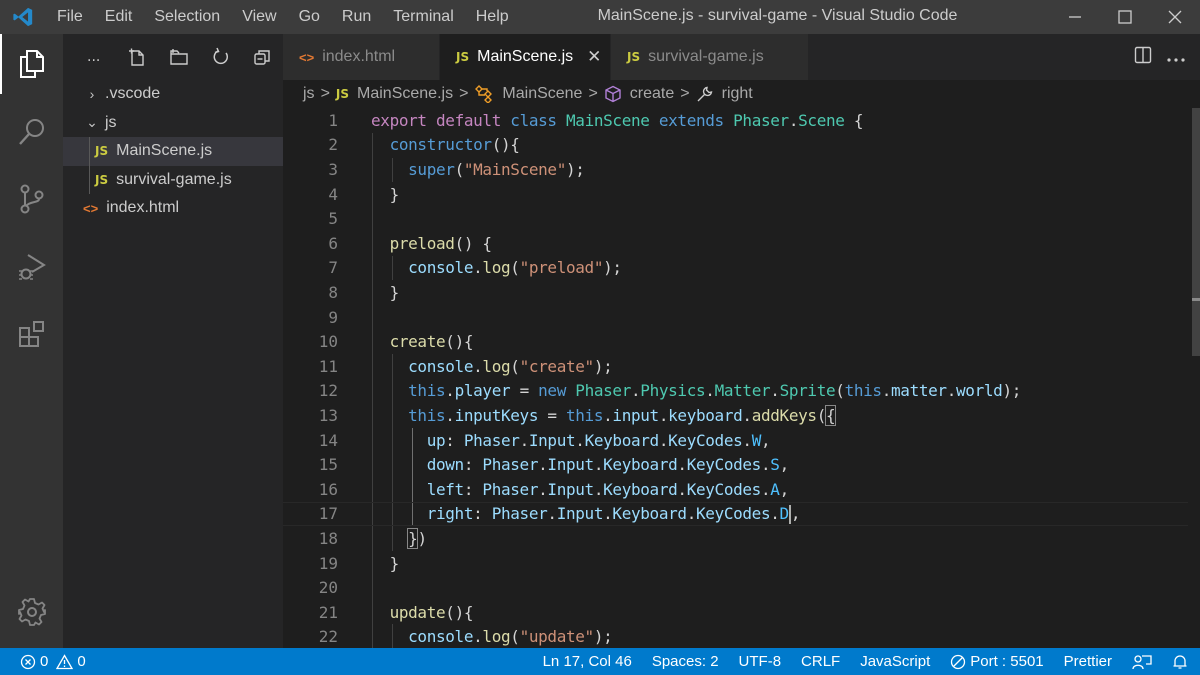  What do you see at coordinates (735, 169) in the screenshot?
I see `code-line: 3 super("MainScene");` at bounding box center [735, 169].